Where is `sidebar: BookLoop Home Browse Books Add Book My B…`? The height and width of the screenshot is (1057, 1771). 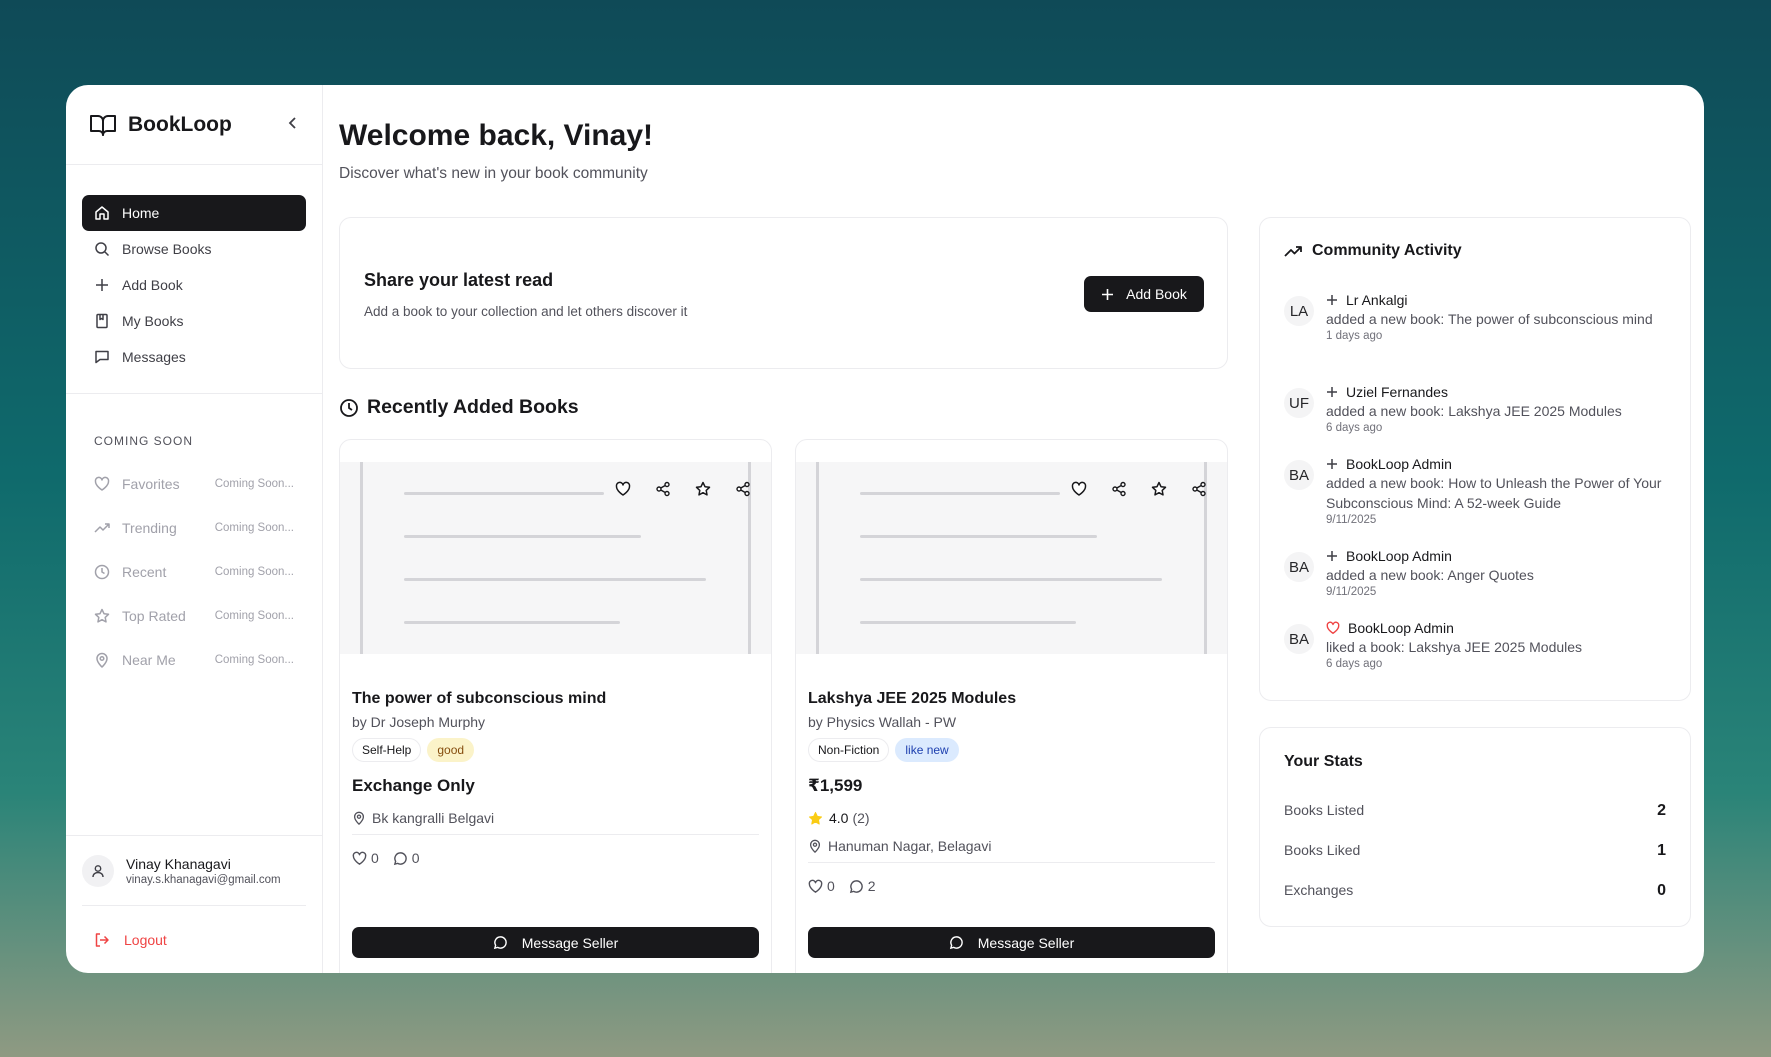 sidebar: BookLoop Home Browse Books Add Book My B… is located at coordinates (194, 529).